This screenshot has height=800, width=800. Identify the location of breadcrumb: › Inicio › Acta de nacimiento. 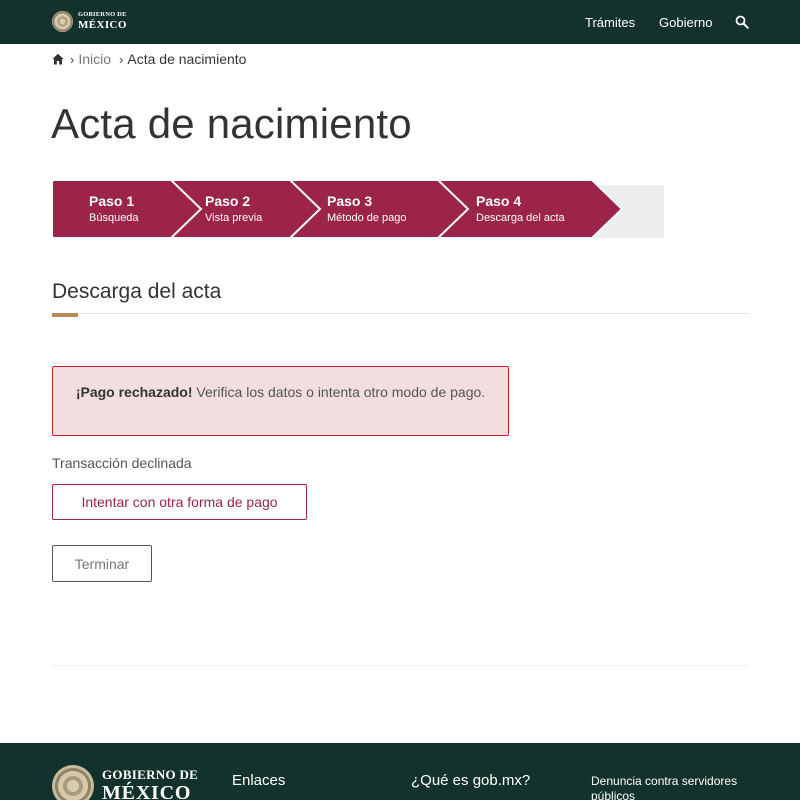
(149, 59).